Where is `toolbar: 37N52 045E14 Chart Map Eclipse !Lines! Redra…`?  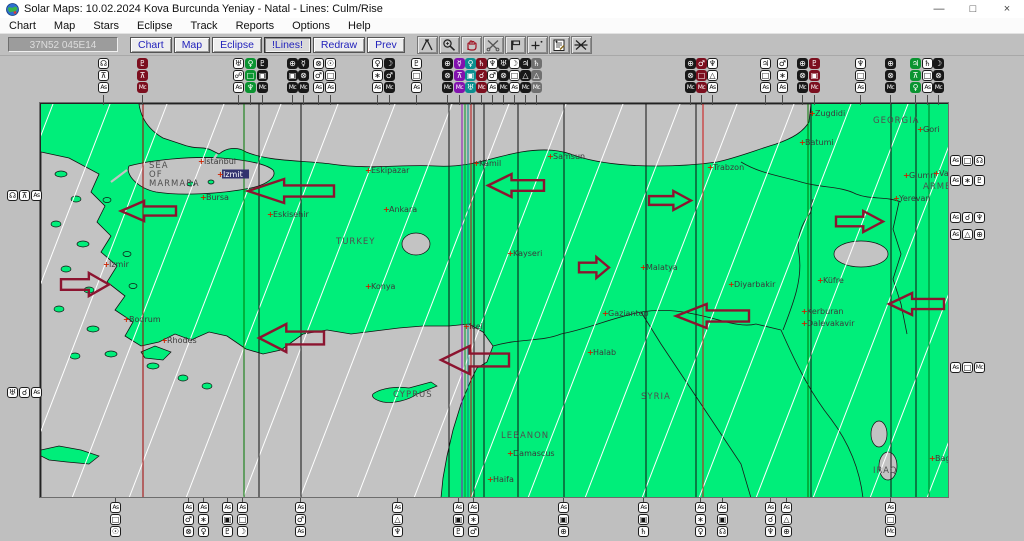
toolbar: 37N52 045E14 Chart Map Eclipse !Lines! Redra… is located at coordinates (512, 45).